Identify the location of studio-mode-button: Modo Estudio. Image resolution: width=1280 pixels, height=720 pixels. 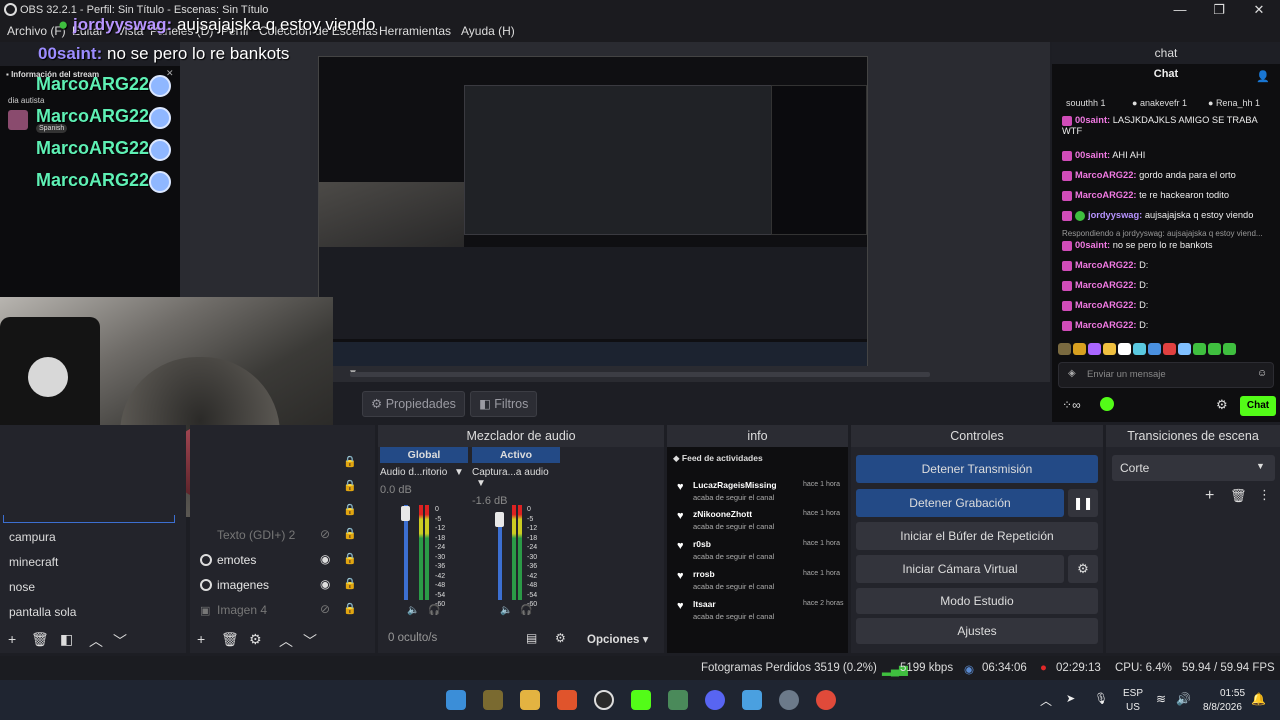
(977, 601).